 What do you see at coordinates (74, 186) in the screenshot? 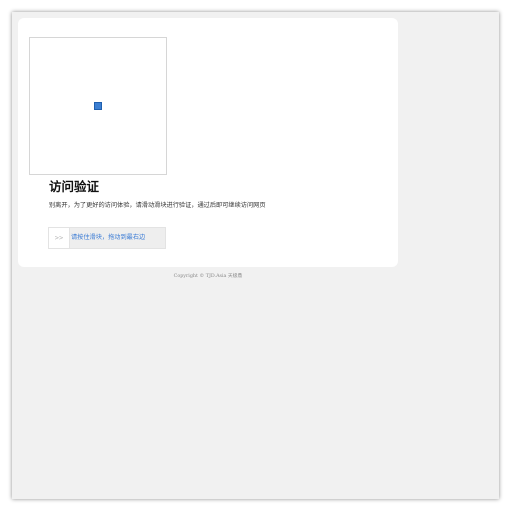
I see `page-title: 访问验证` at bounding box center [74, 186].